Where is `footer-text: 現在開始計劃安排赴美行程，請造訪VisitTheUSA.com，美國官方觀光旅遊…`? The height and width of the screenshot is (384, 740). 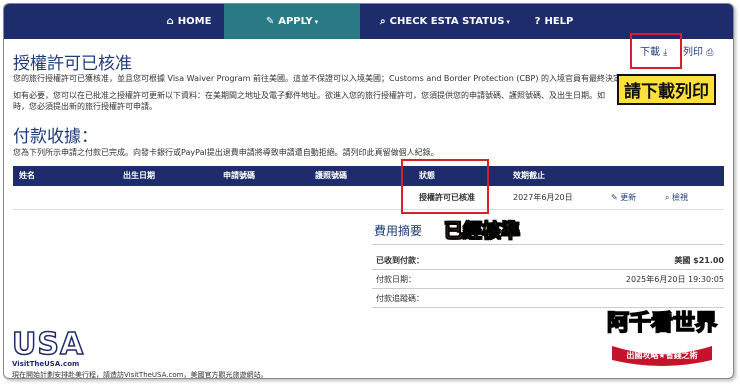 footer-text: 現在開始計劃安排赴美行程，請造訪VisitTheUSA.com，美國官方觀光旅遊… is located at coordinates (140, 375).